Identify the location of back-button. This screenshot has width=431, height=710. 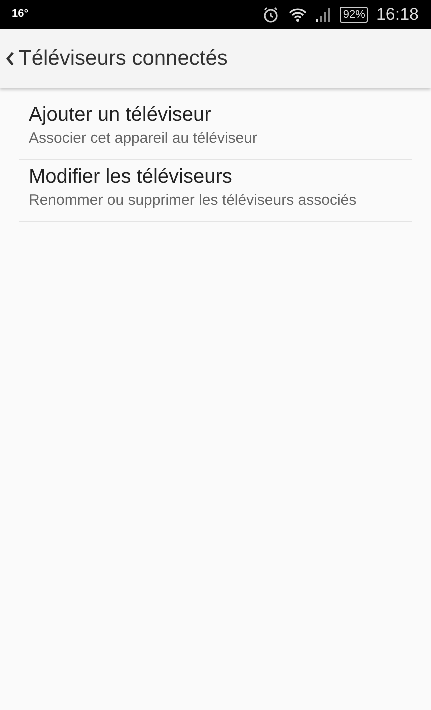
(10, 58).